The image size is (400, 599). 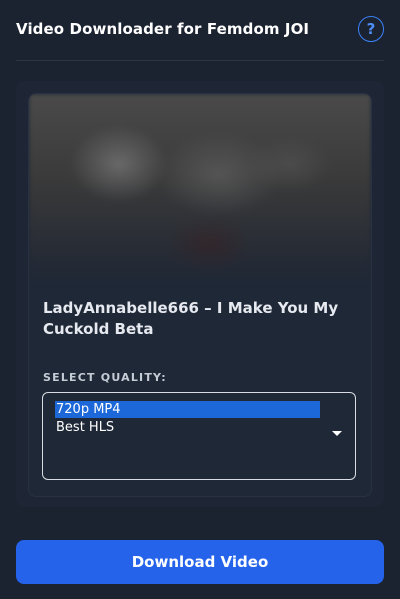 I want to click on help-button: ?, so click(x=371, y=29).